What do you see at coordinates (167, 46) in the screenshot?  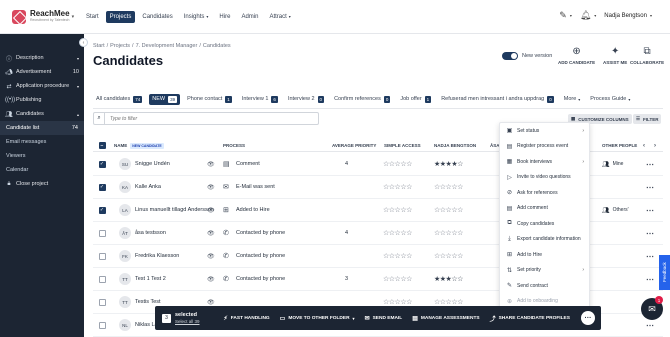 I see `breadcrumb-item: 7. Development Manager` at bounding box center [167, 46].